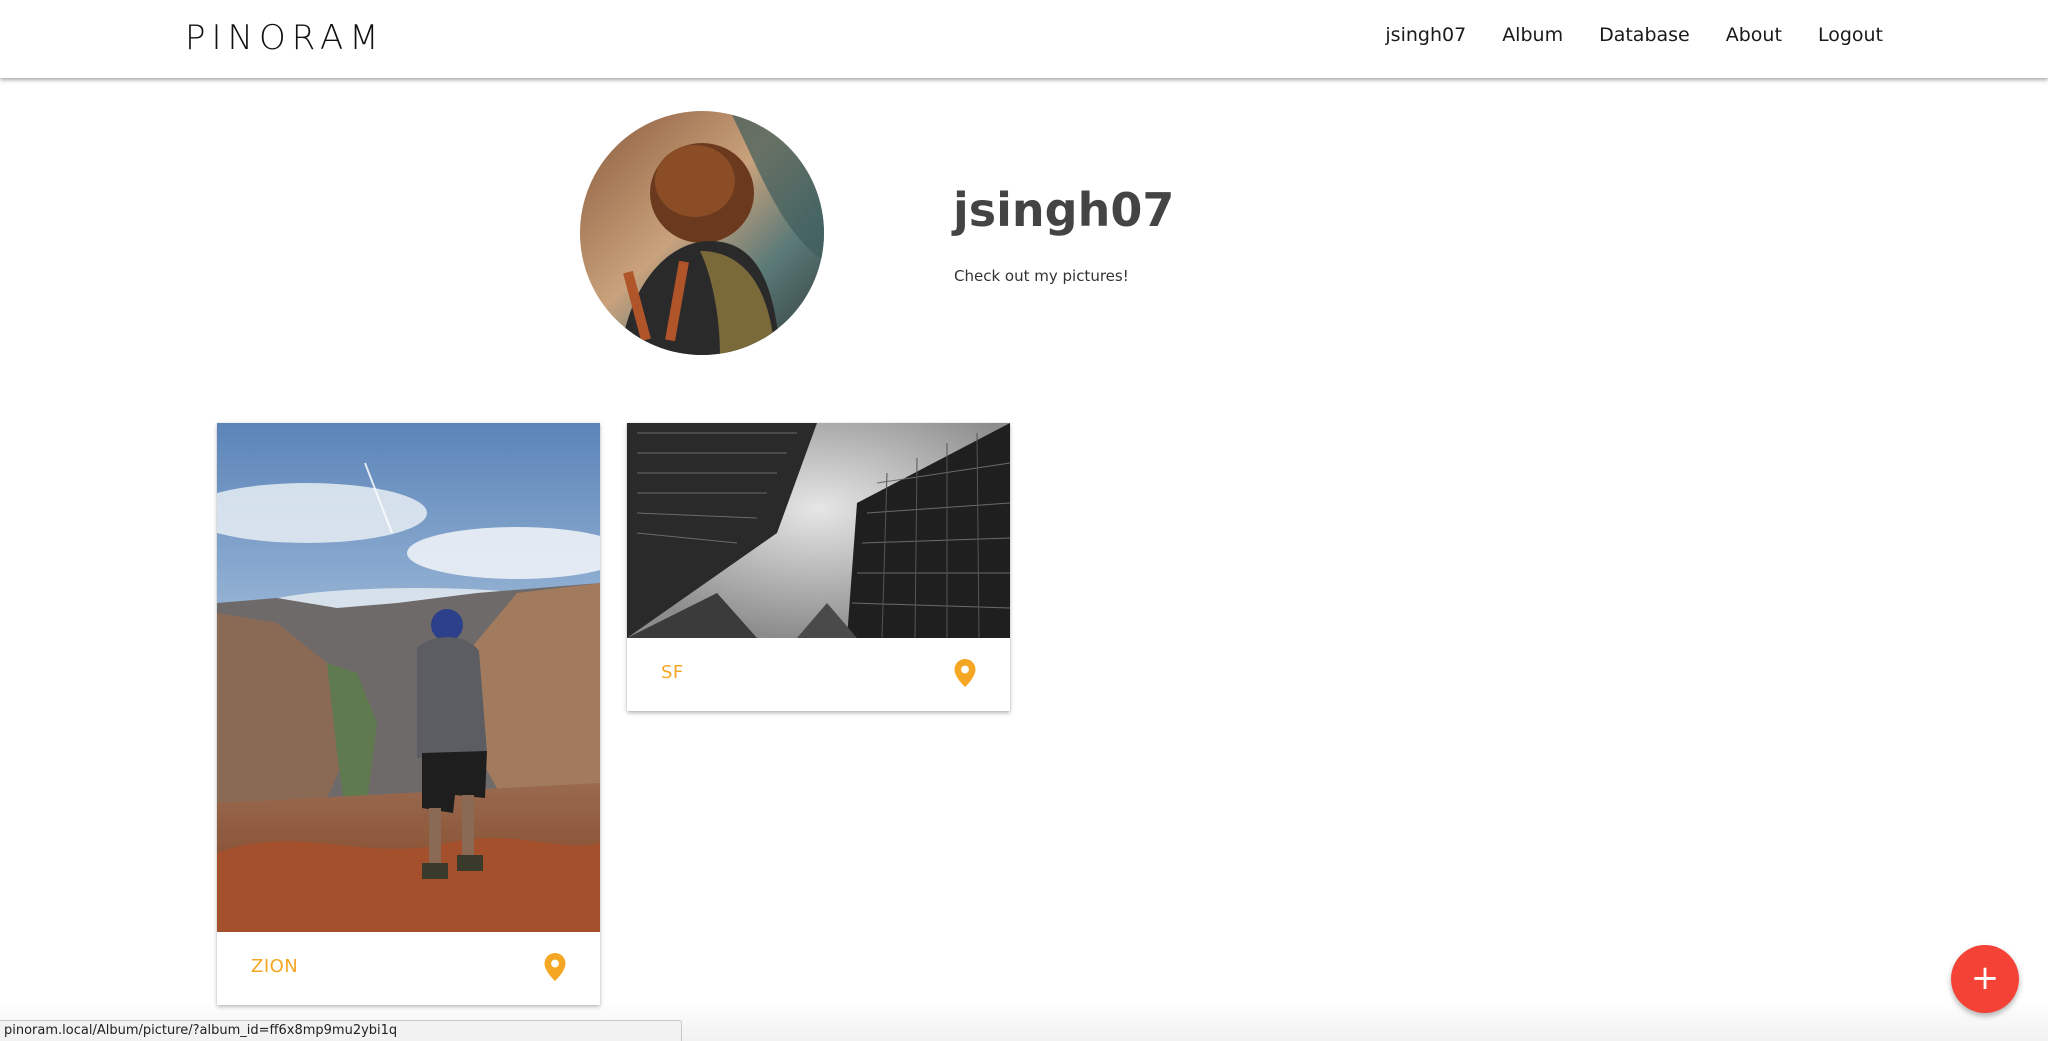  What do you see at coordinates (1041, 276) in the screenshot?
I see `profile-bio: Check out my pictures!` at bounding box center [1041, 276].